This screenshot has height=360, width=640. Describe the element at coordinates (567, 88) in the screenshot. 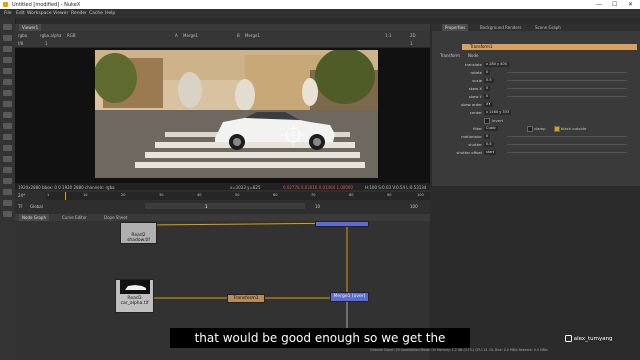

I see `skew-x-slider` at that location.